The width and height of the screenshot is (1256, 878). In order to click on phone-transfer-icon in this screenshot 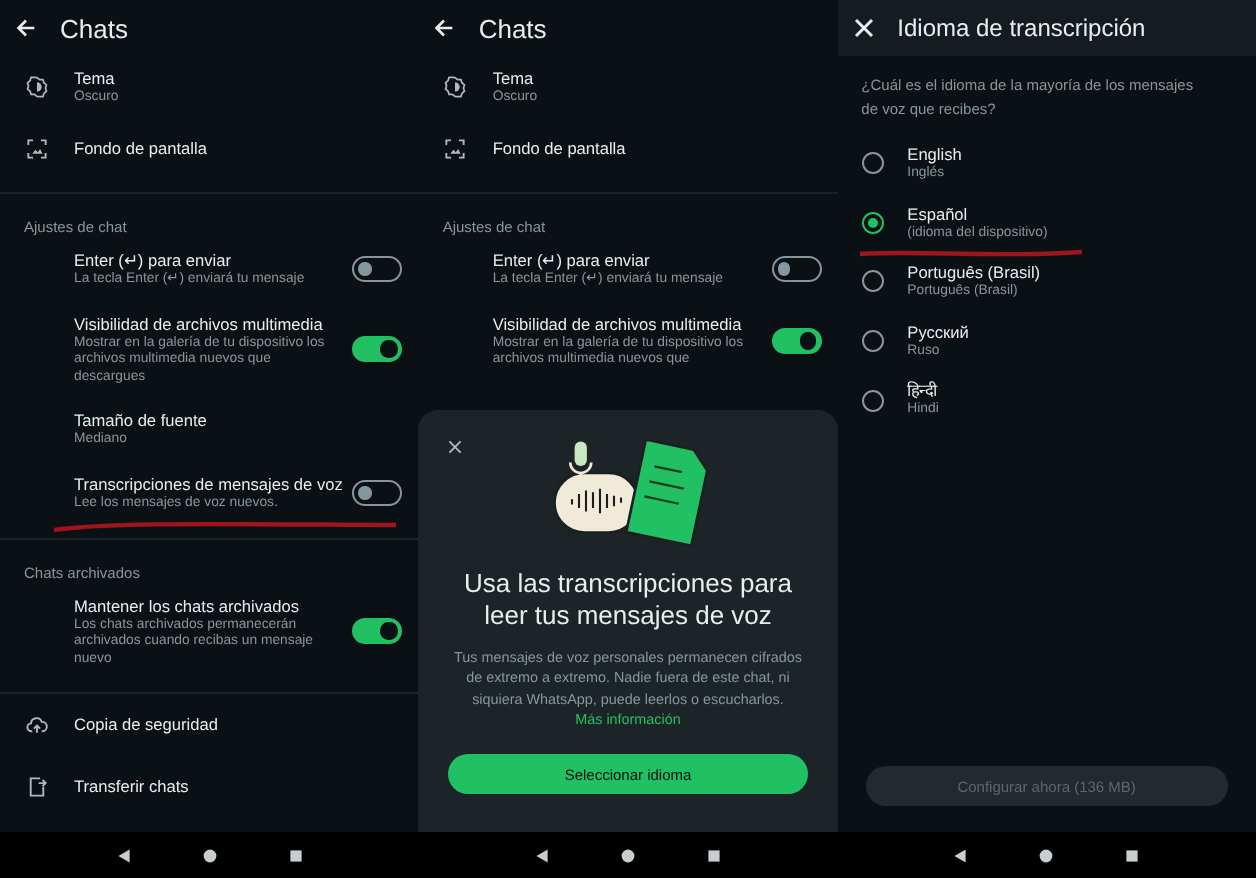, I will do `click(37, 787)`.